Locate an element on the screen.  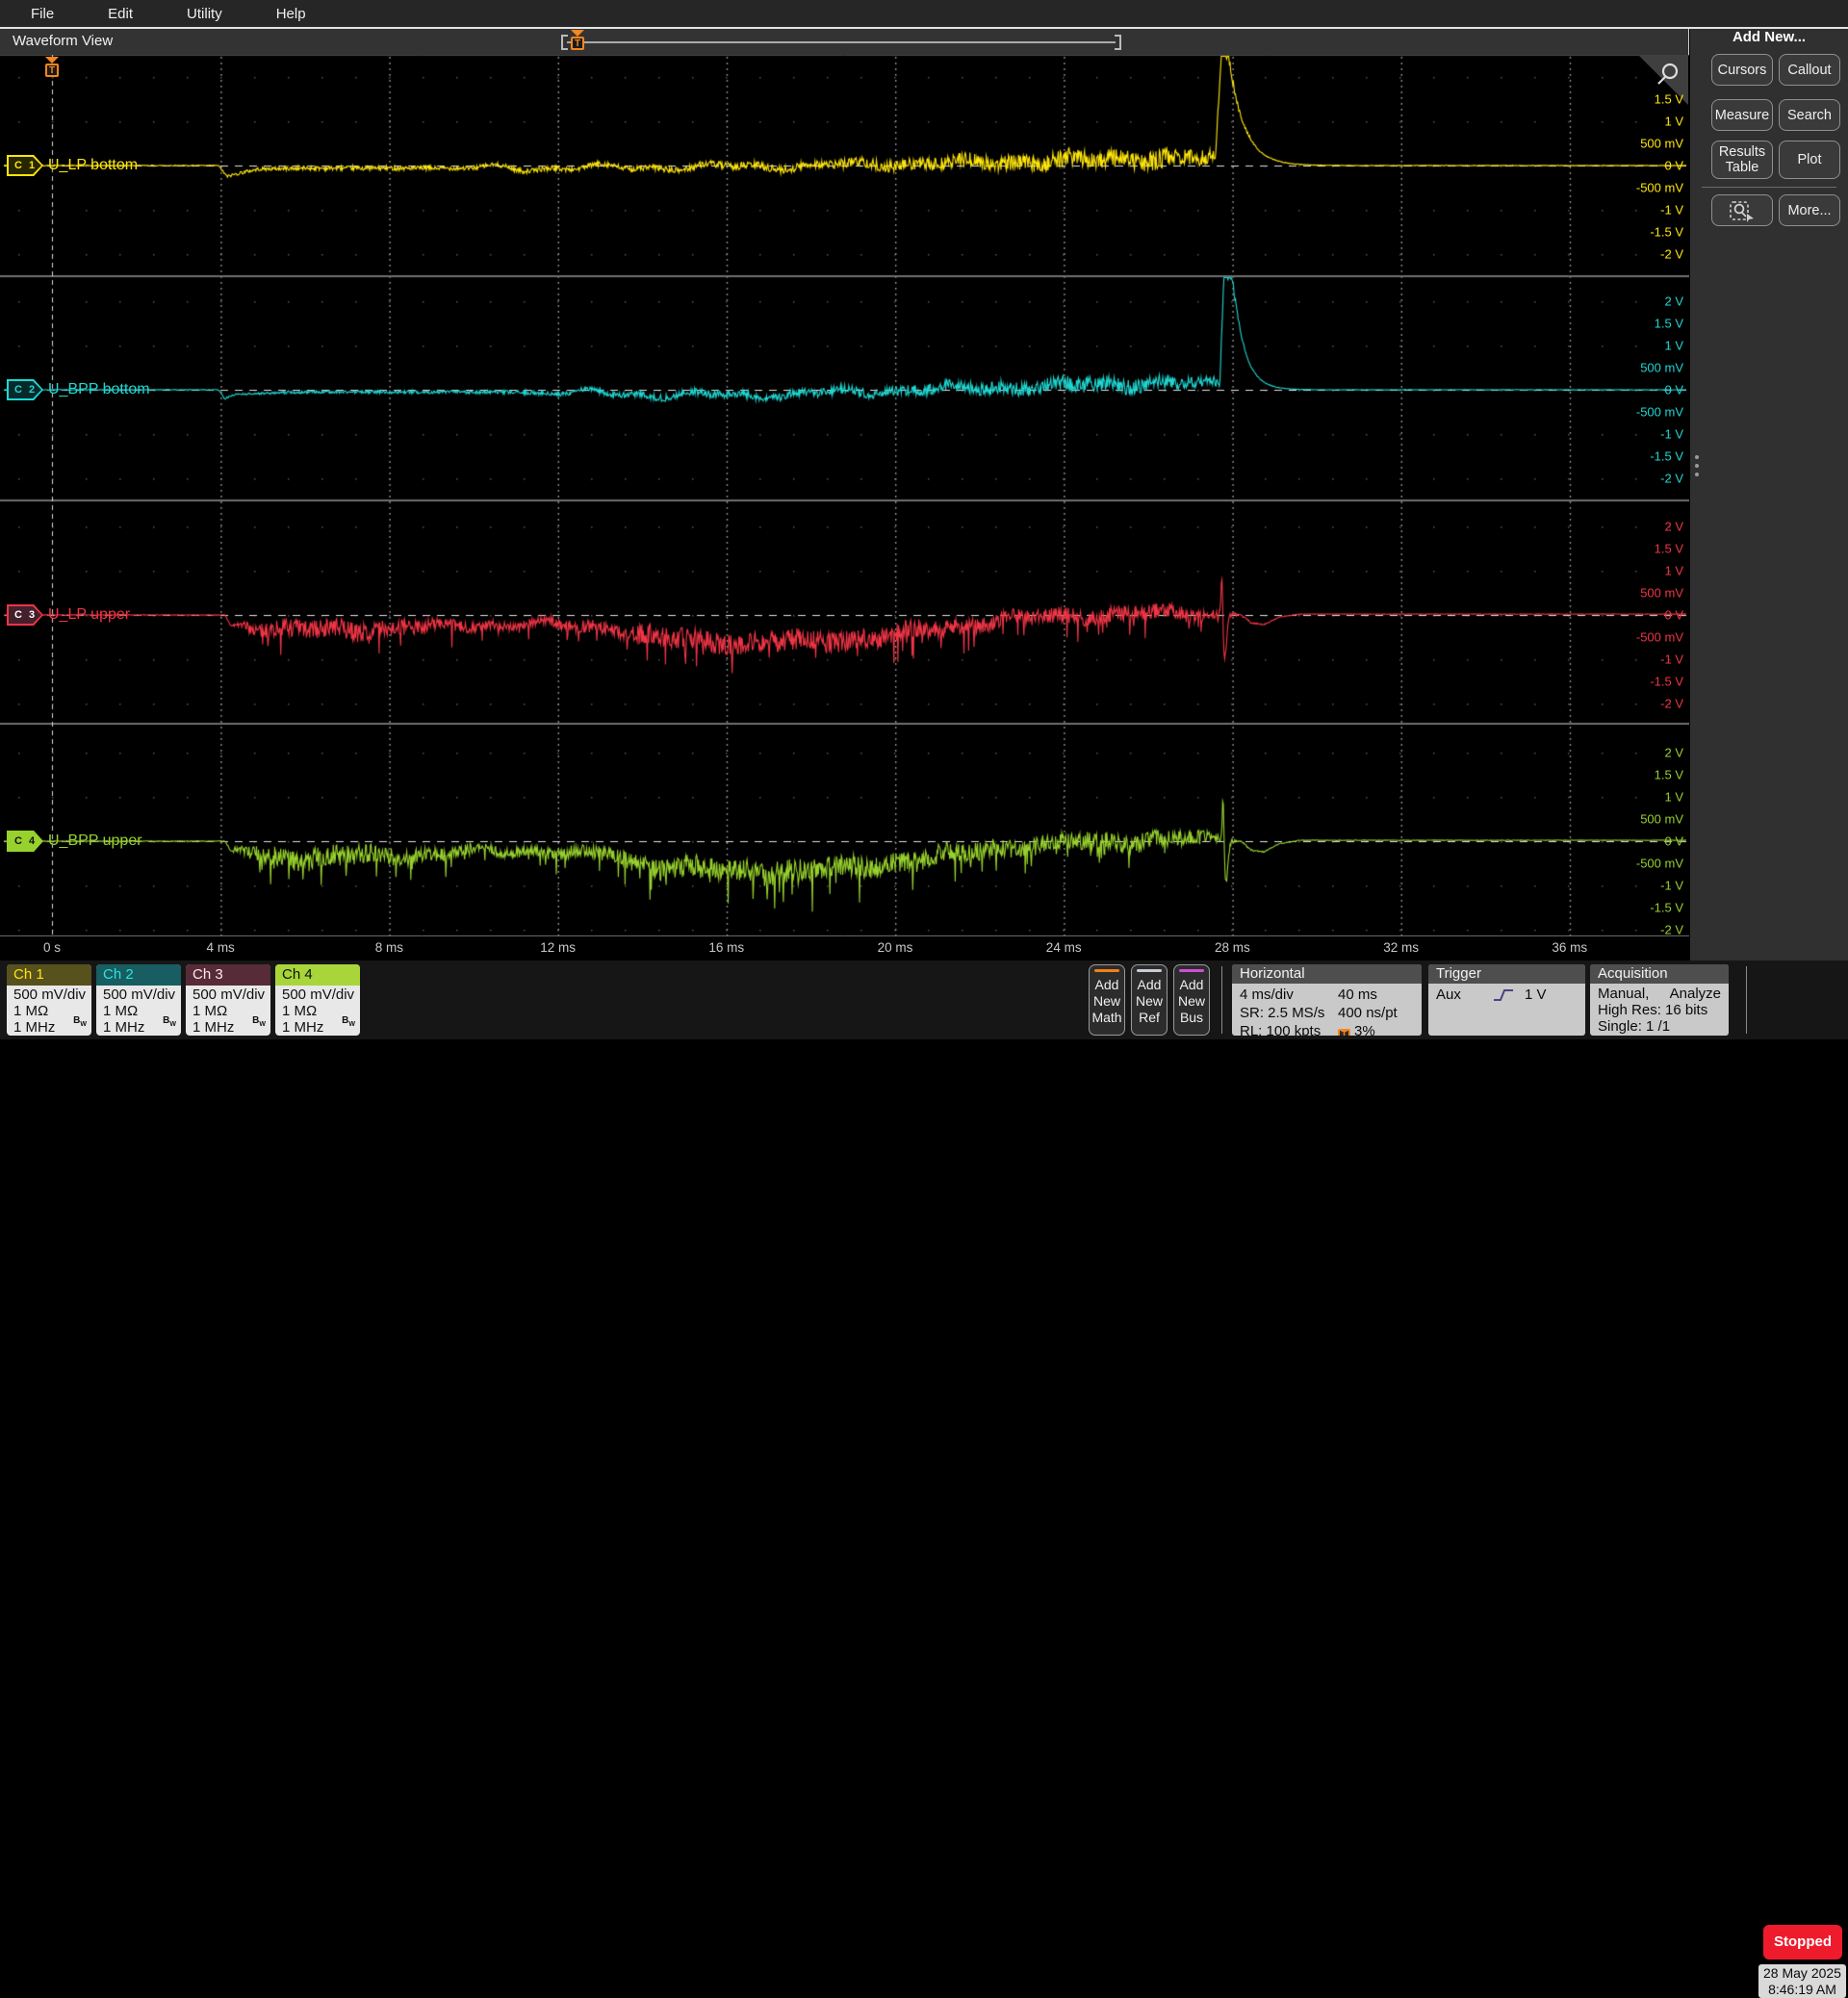
time-axis-label: 24 ms is located at coordinates (1063, 947).